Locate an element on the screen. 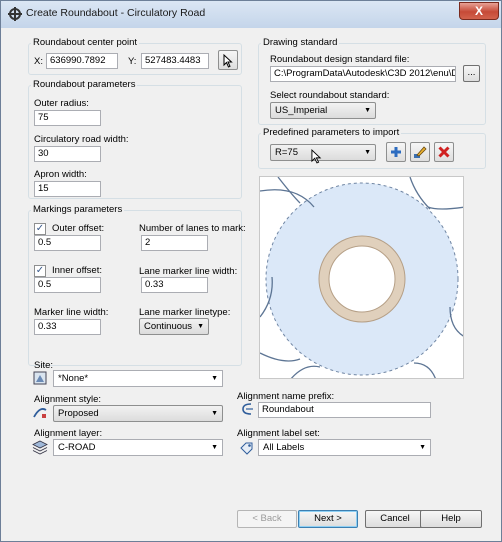  marker-line-width-field: 0.33 is located at coordinates (67, 327).